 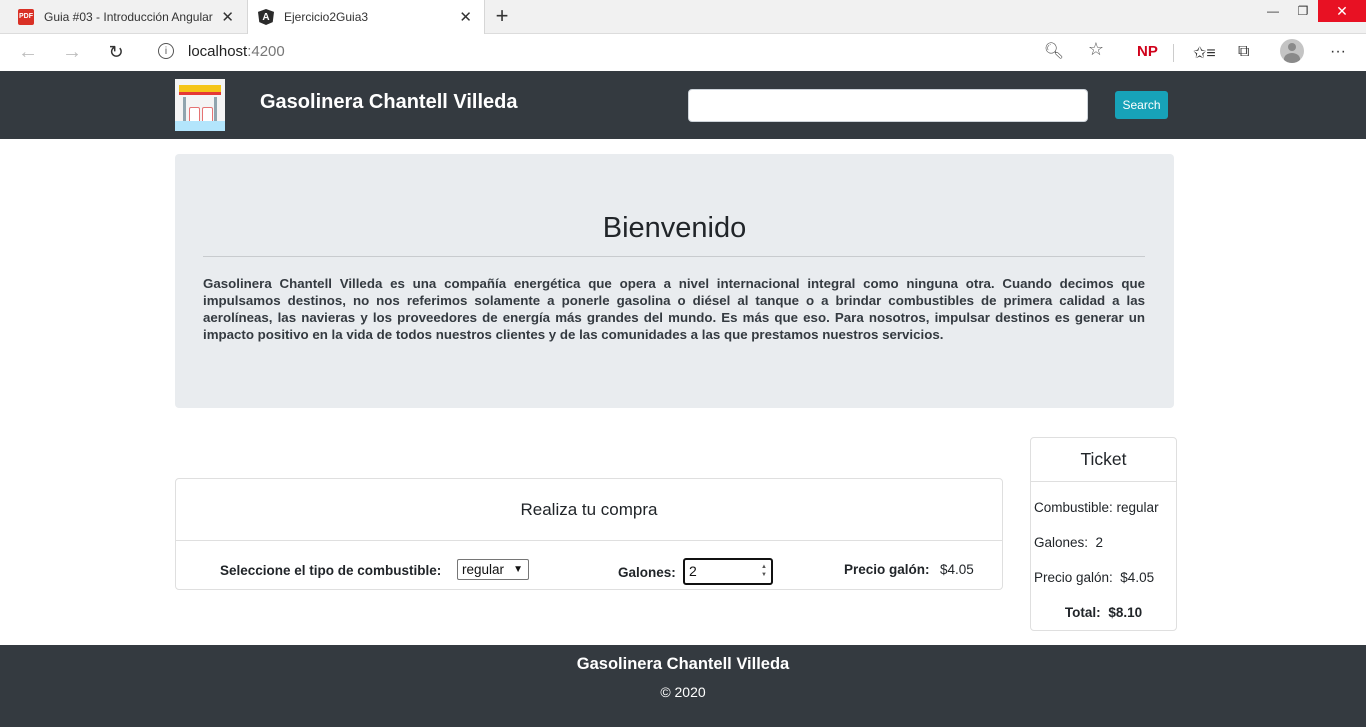 What do you see at coordinates (1273, 11) in the screenshot?
I see `minimize-icon: —` at bounding box center [1273, 11].